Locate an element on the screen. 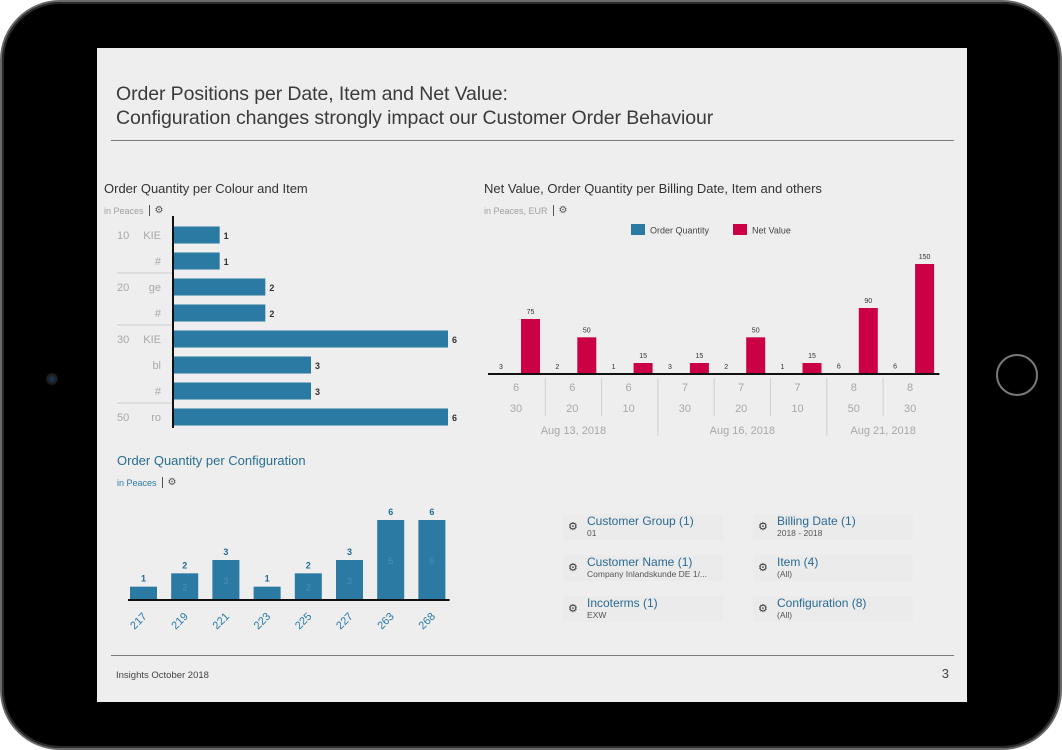 This screenshot has height=750, width=1062. net-value-label: 90 is located at coordinates (868, 301).